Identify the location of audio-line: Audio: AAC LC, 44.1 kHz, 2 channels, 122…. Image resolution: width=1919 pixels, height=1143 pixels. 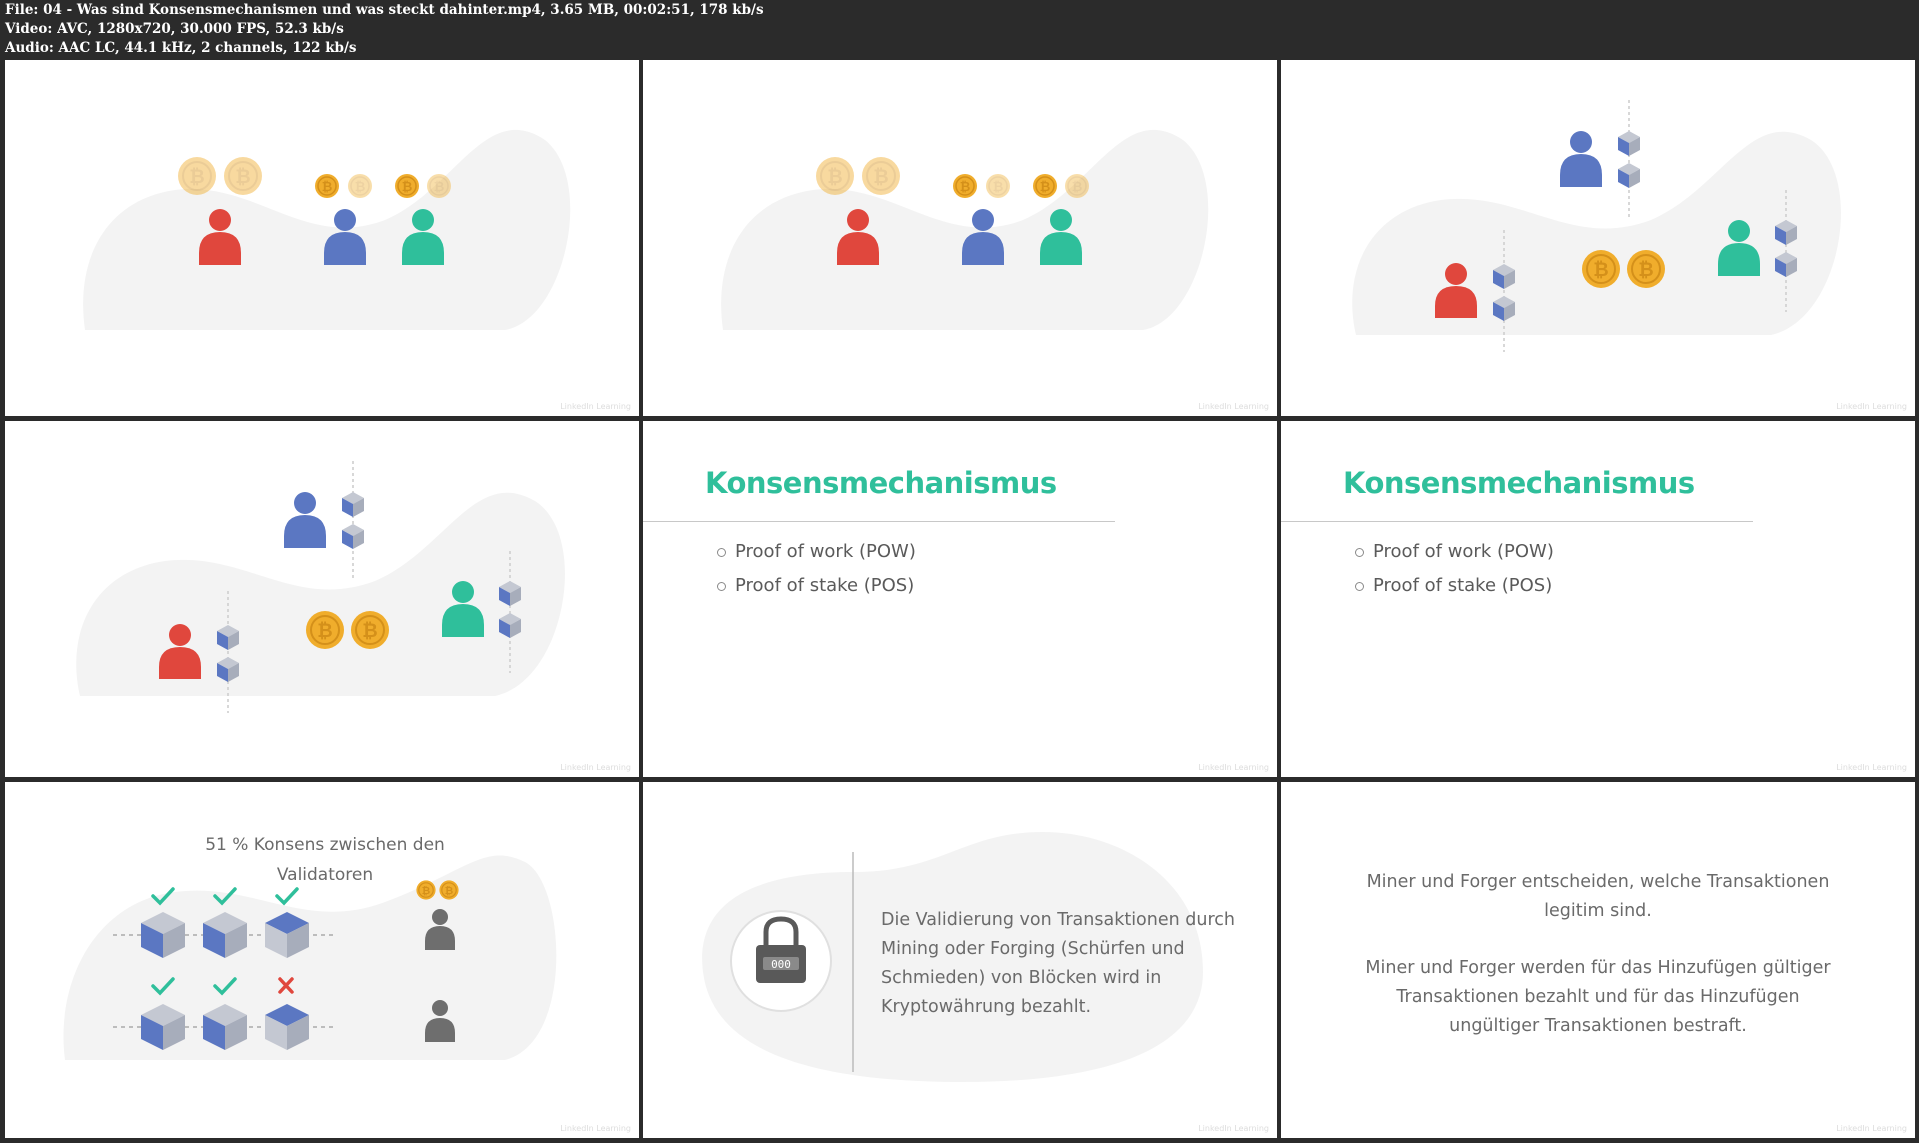
(181, 48).